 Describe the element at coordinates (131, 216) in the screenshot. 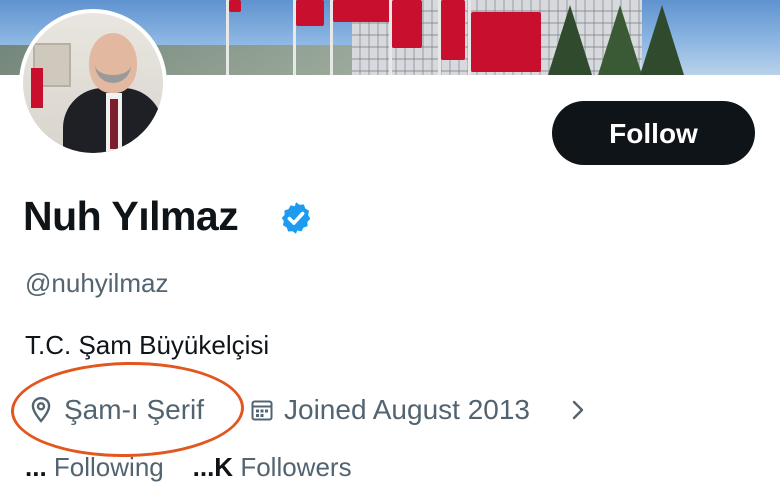

I see `profile-name: Nuh Yılmaz` at that location.